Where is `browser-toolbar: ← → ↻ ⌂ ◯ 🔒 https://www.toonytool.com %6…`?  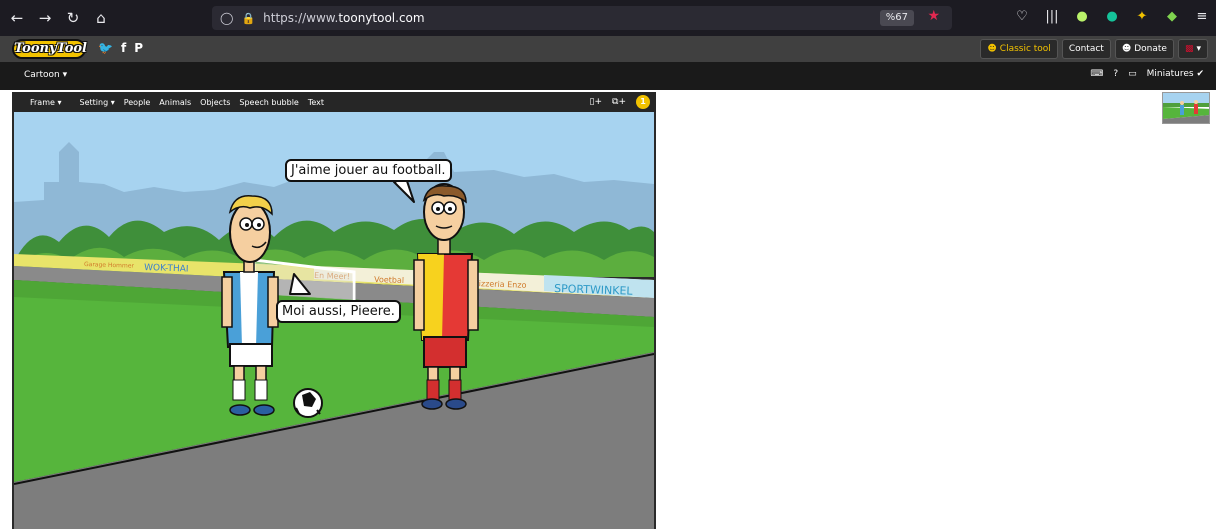
browser-toolbar: ← → ↻ ⌂ ◯ 🔒 https://www.toonytool.com %6… is located at coordinates (608, 18).